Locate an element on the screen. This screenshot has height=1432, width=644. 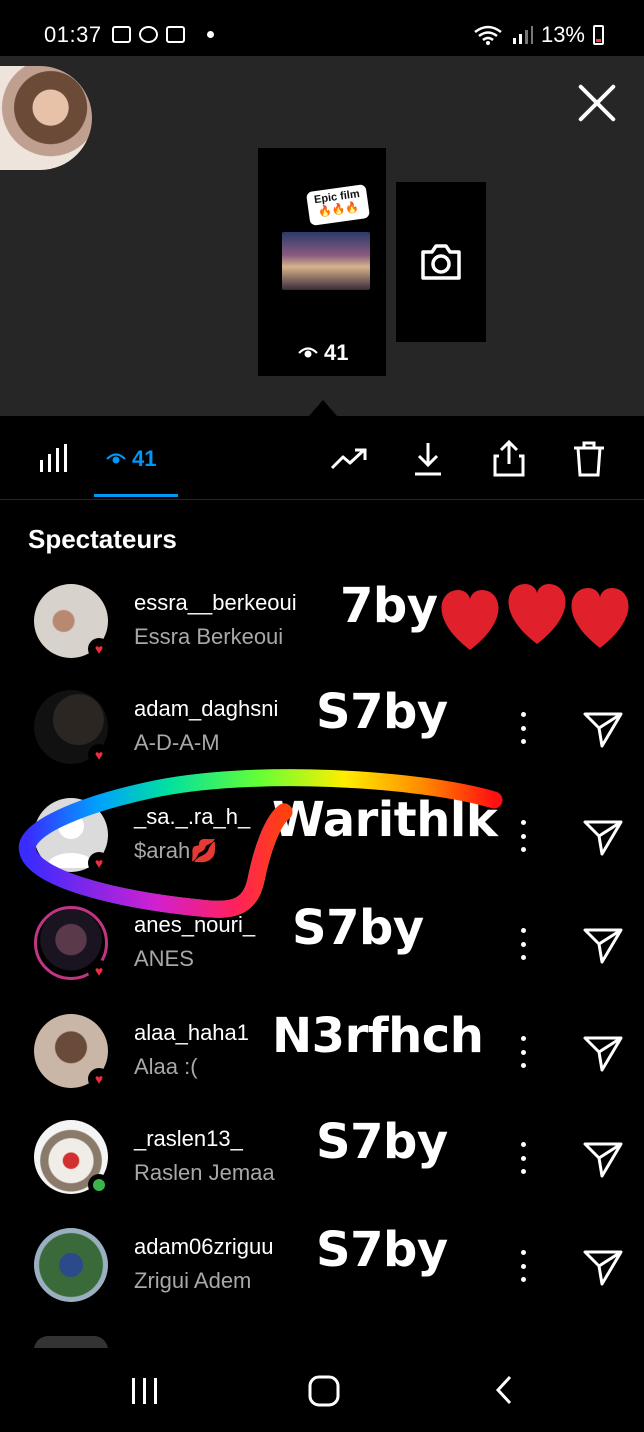
back-icon is located at coordinates (504, 1390).